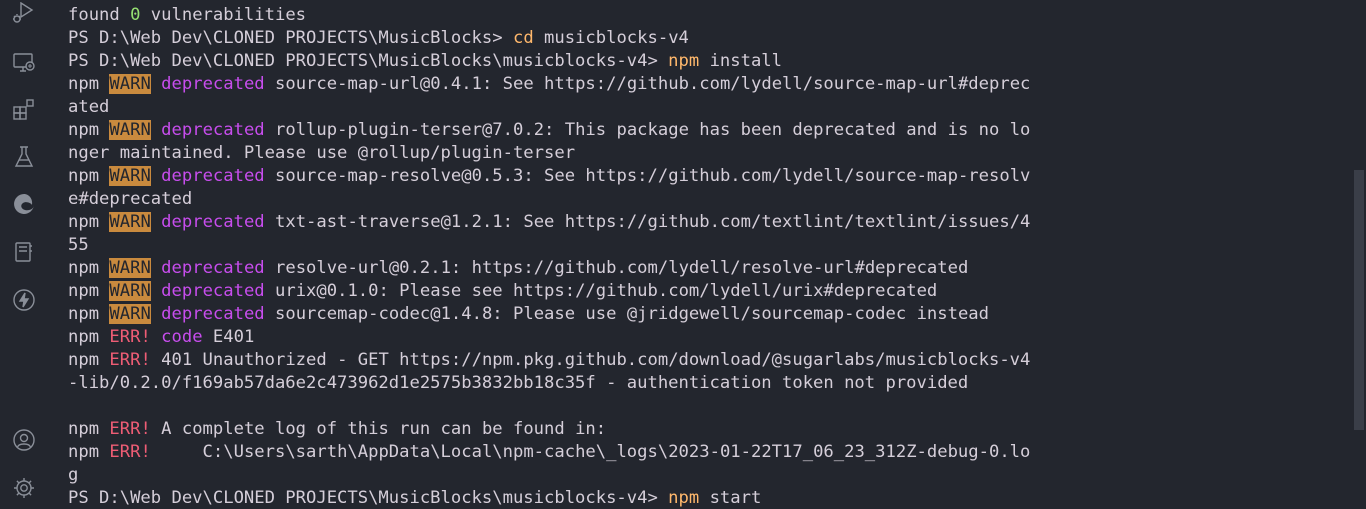 This screenshot has width=1366, height=509. I want to click on terminal-line: 55, so click(613, 245).